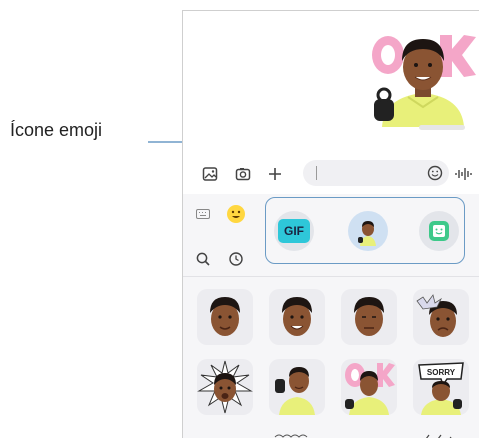 The height and width of the screenshot is (438, 479). What do you see at coordinates (210, 174) in the screenshot?
I see `gallery-icon` at bounding box center [210, 174].